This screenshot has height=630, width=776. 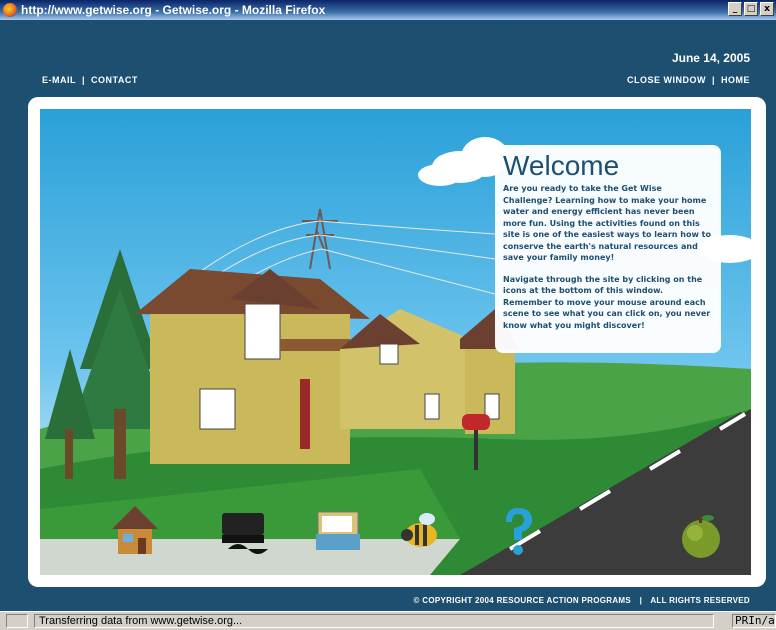 I want to click on status-icon, so click(x=17, y=621).